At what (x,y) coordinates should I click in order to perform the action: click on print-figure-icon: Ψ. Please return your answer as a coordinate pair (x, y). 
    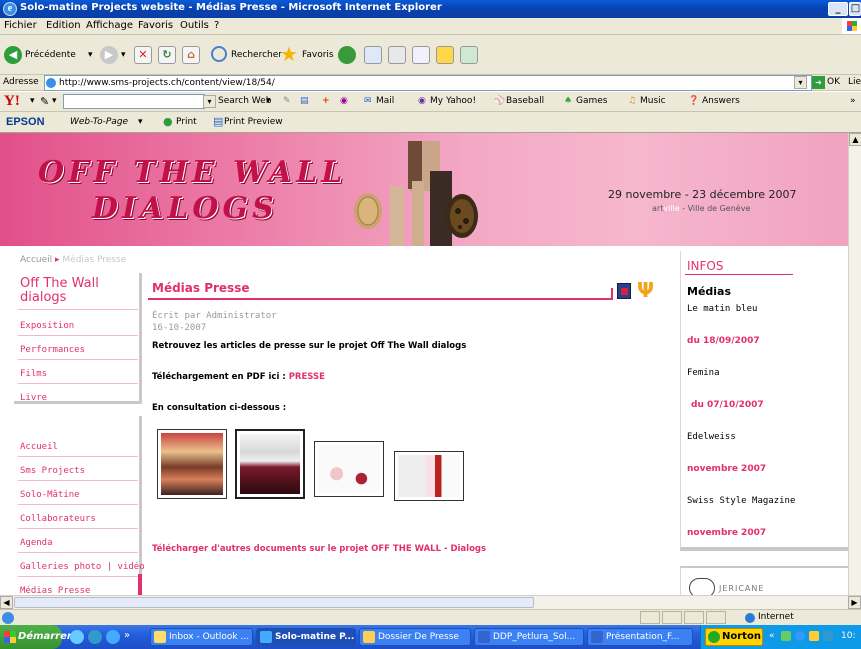
    Looking at the image, I should click on (645, 290).